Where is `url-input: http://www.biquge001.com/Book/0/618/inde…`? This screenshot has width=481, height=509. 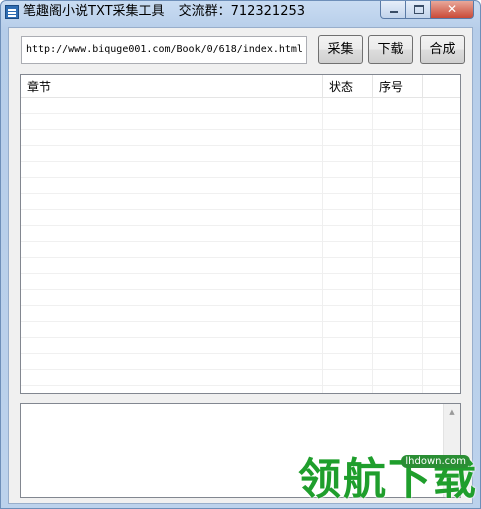 url-input: http://www.biquge001.com/Book/0/618/inde… is located at coordinates (164, 50).